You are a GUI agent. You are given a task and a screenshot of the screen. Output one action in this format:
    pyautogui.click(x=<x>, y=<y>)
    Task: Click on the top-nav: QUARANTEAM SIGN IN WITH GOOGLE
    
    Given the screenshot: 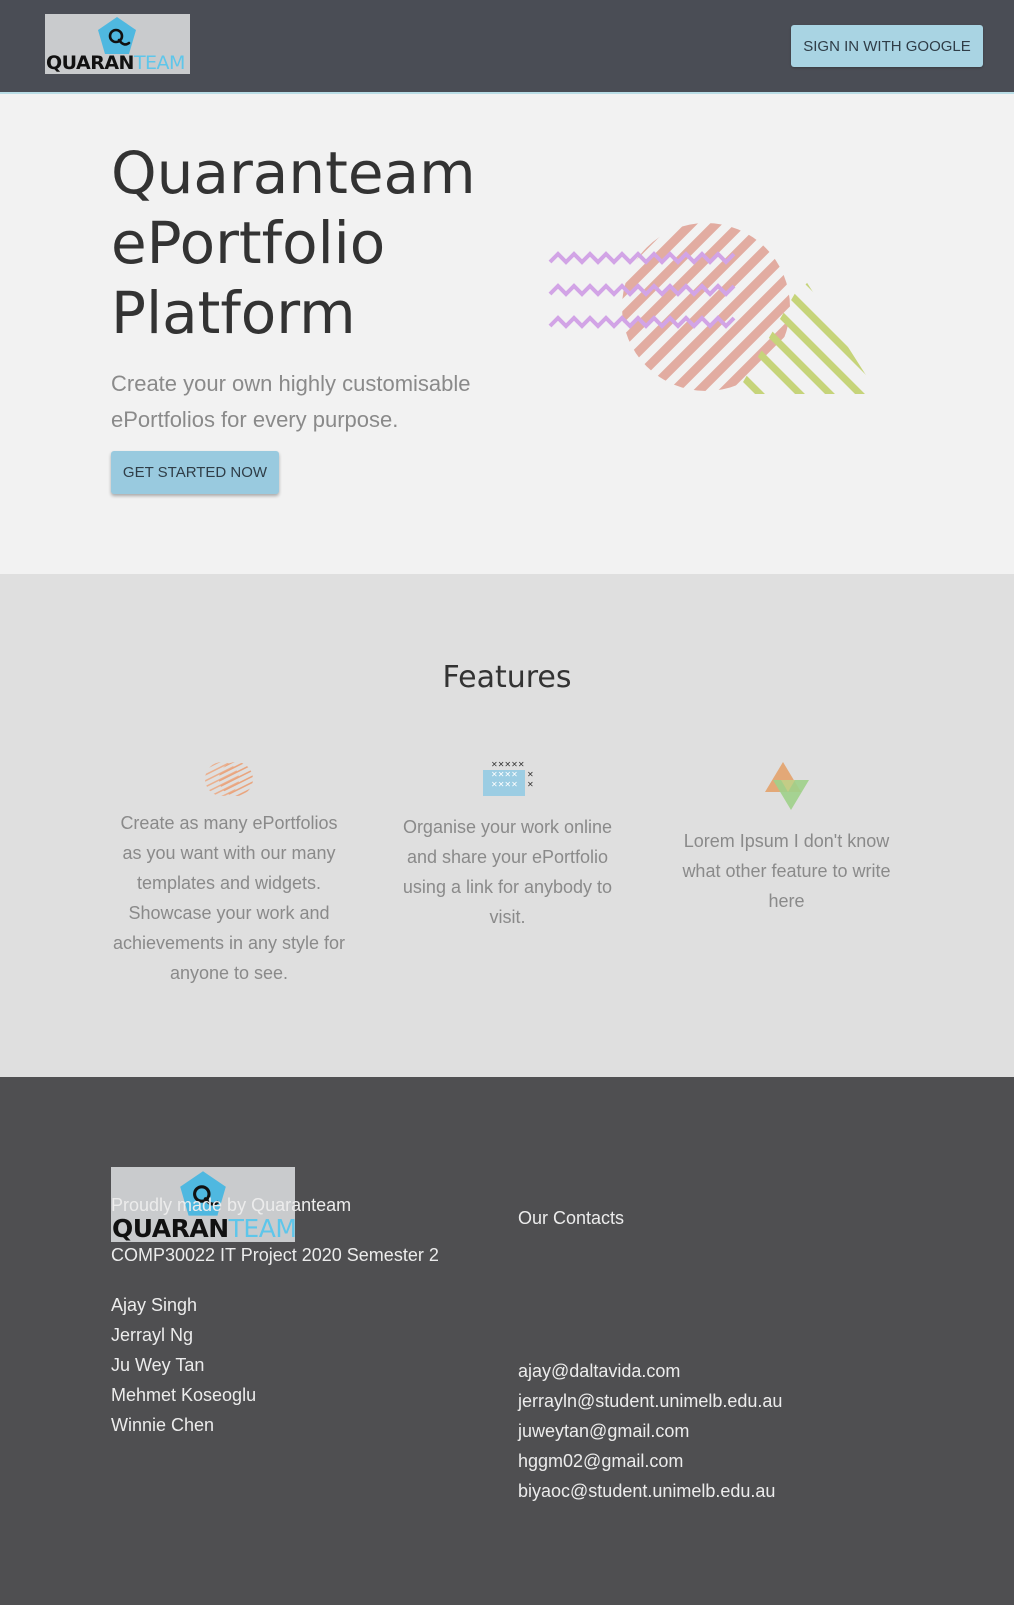 What is the action you would take?
    pyautogui.click(x=507, y=47)
    